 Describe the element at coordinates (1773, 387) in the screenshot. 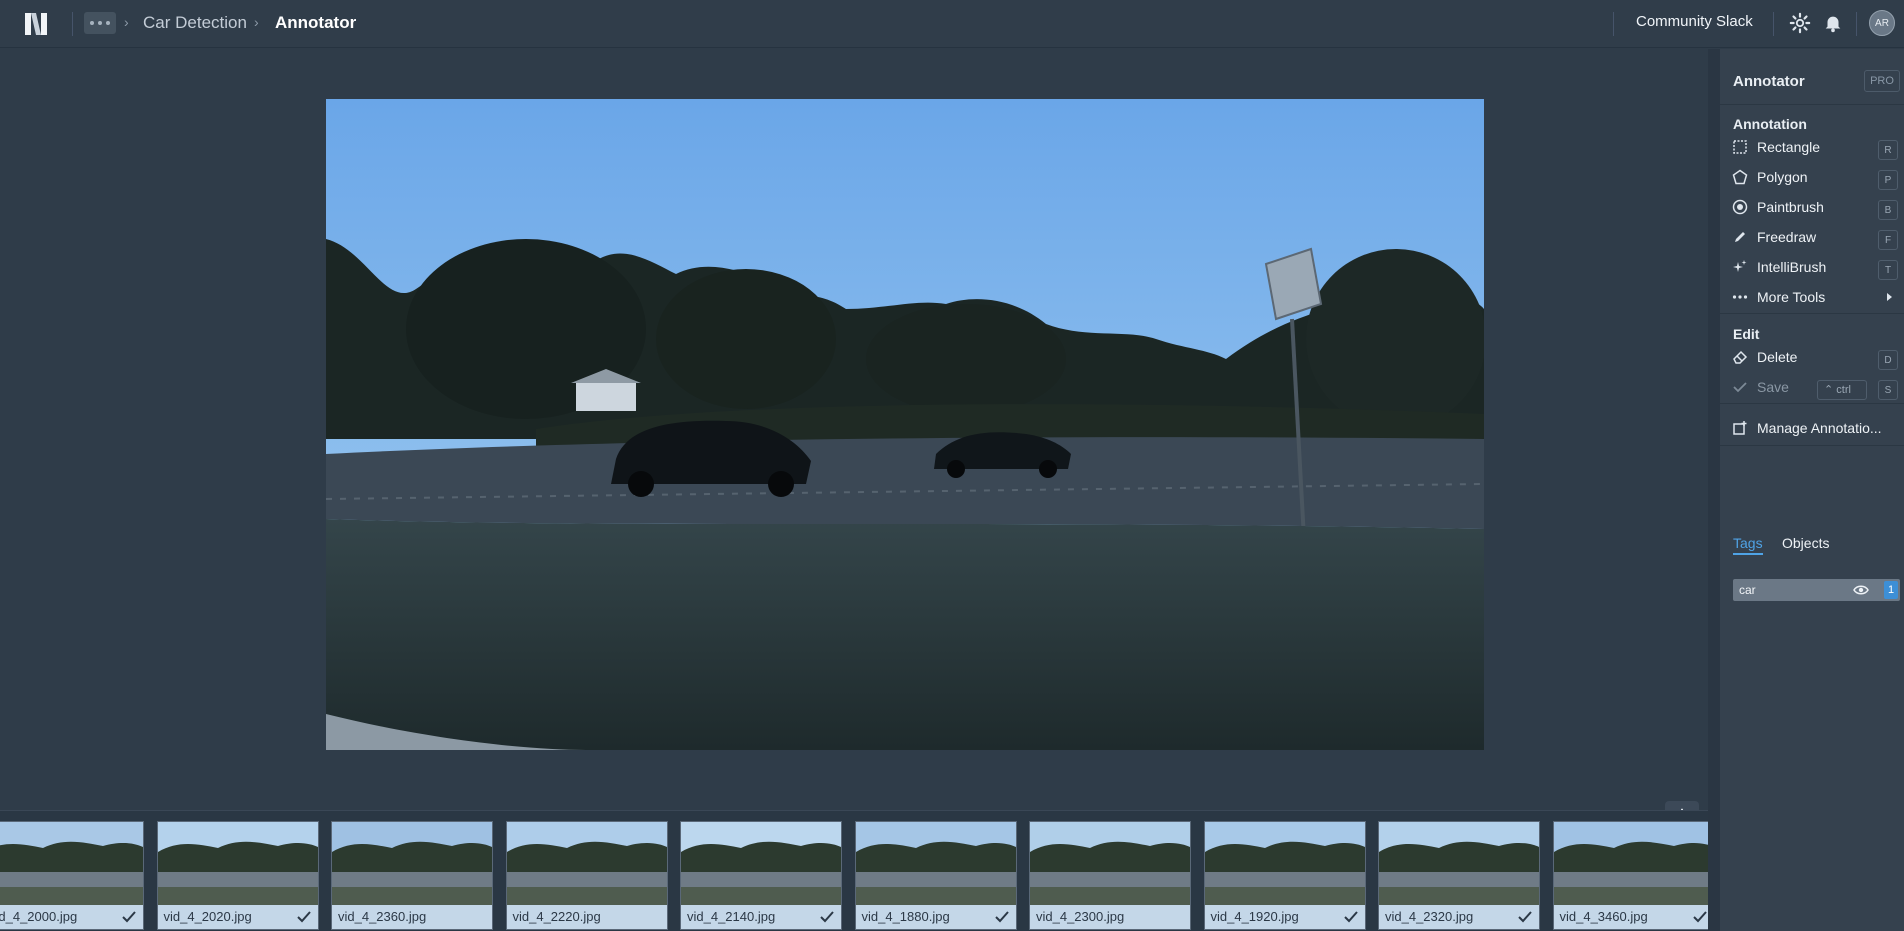

I see `save-label: Save` at that location.